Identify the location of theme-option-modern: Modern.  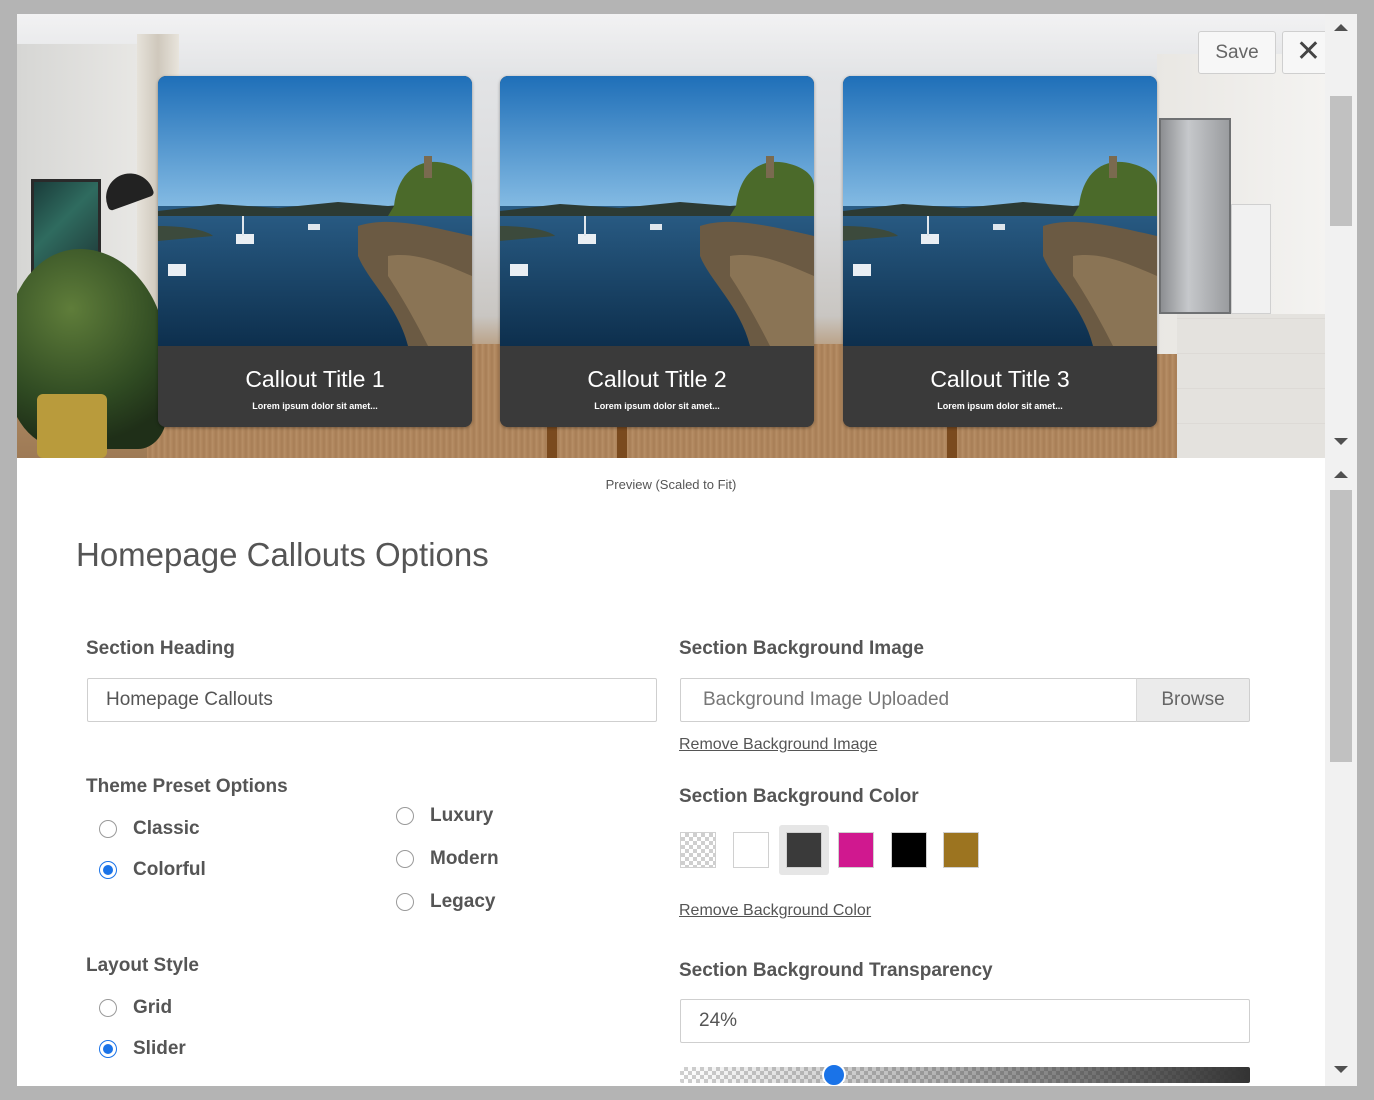
(447, 859).